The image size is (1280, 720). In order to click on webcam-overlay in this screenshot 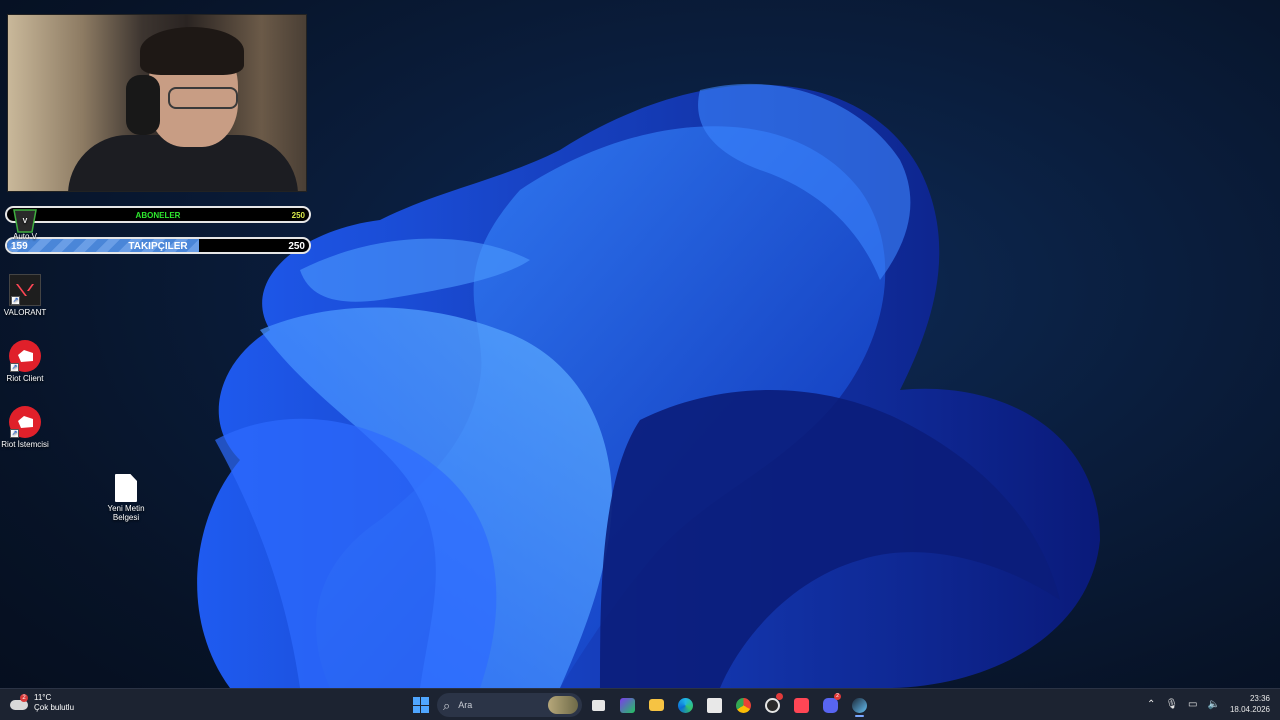, I will do `click(157, 103)`.